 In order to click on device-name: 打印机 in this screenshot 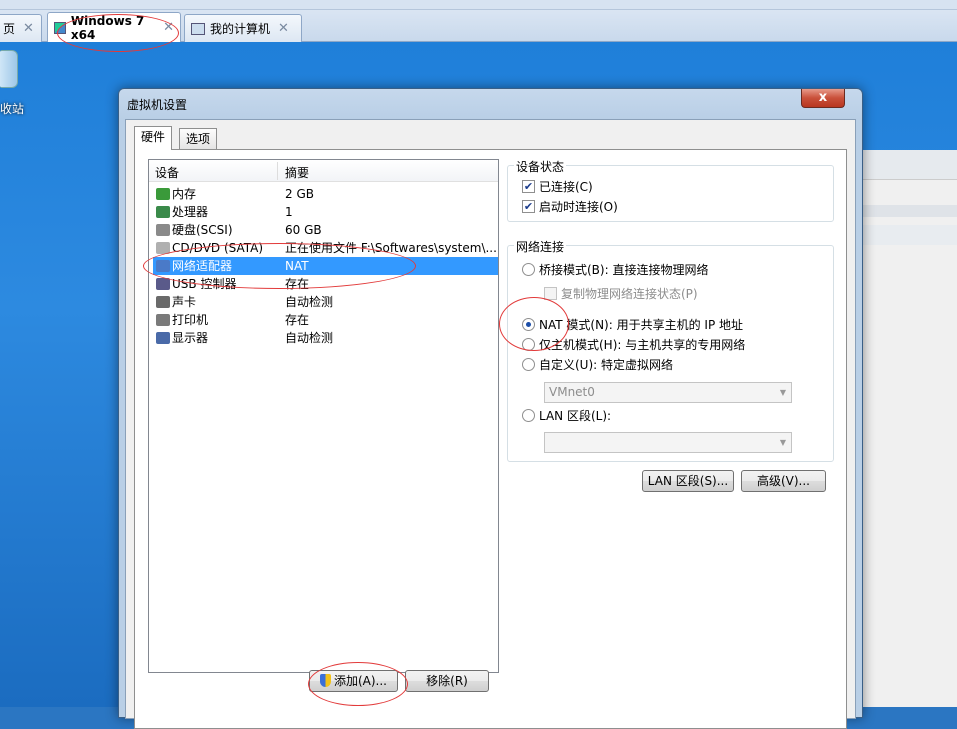, I will do `click(190, 320)`.